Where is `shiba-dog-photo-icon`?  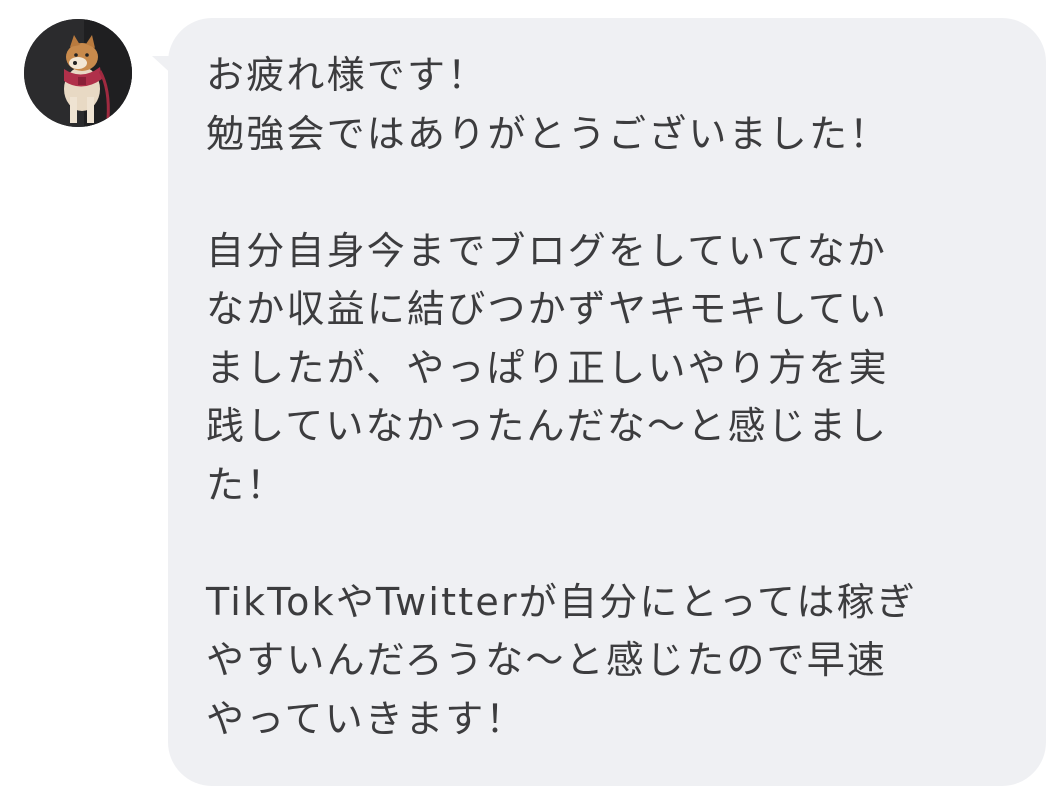 shiba-dog-photo-icon is located at coordinates (78, 73).